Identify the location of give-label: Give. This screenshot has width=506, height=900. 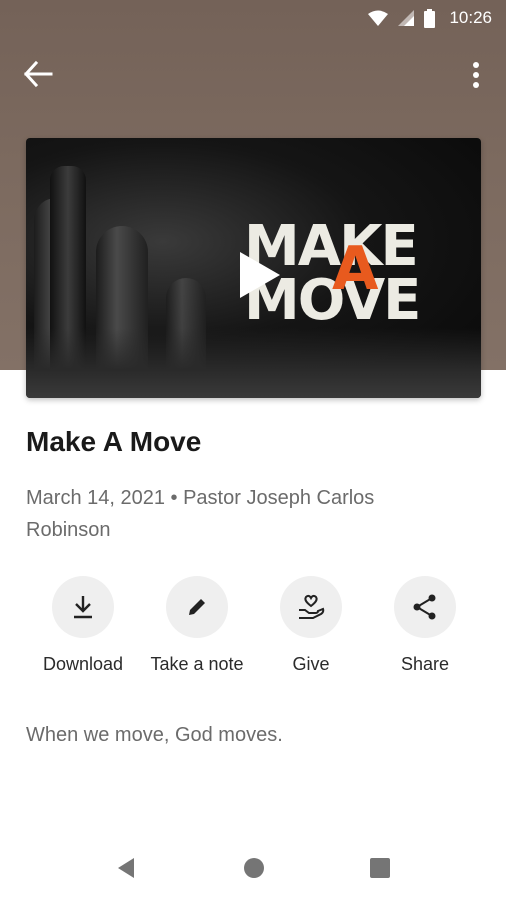
(311, 664).